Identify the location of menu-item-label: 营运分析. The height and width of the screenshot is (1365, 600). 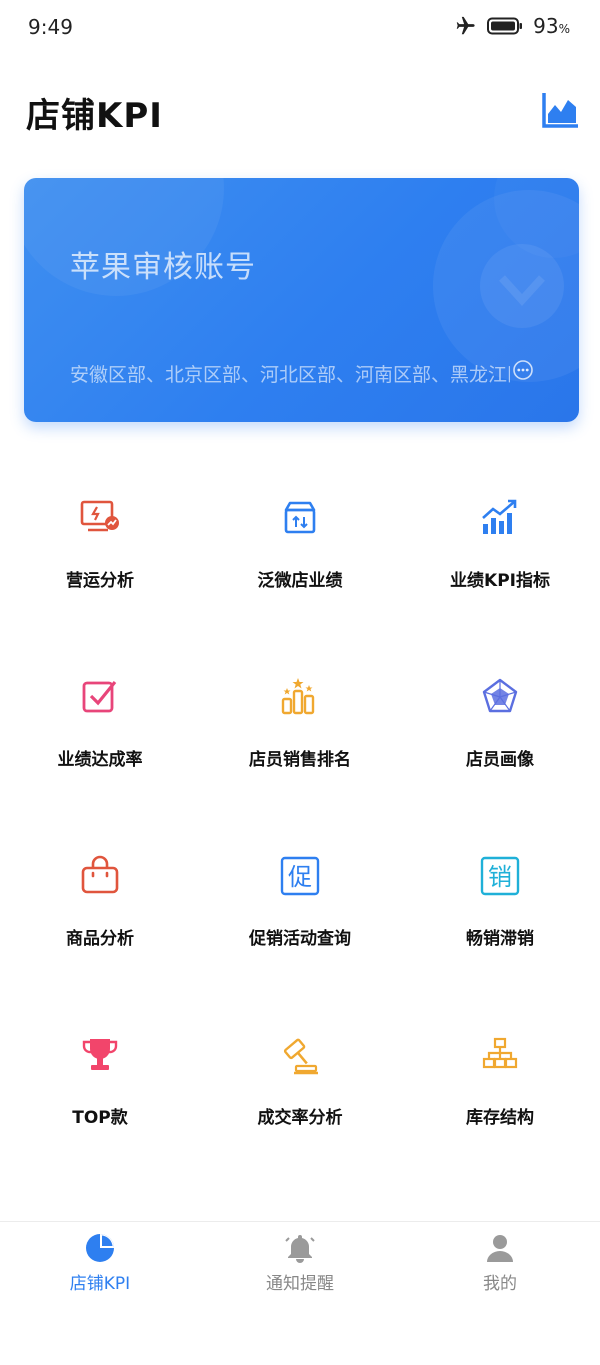
(100, 581).